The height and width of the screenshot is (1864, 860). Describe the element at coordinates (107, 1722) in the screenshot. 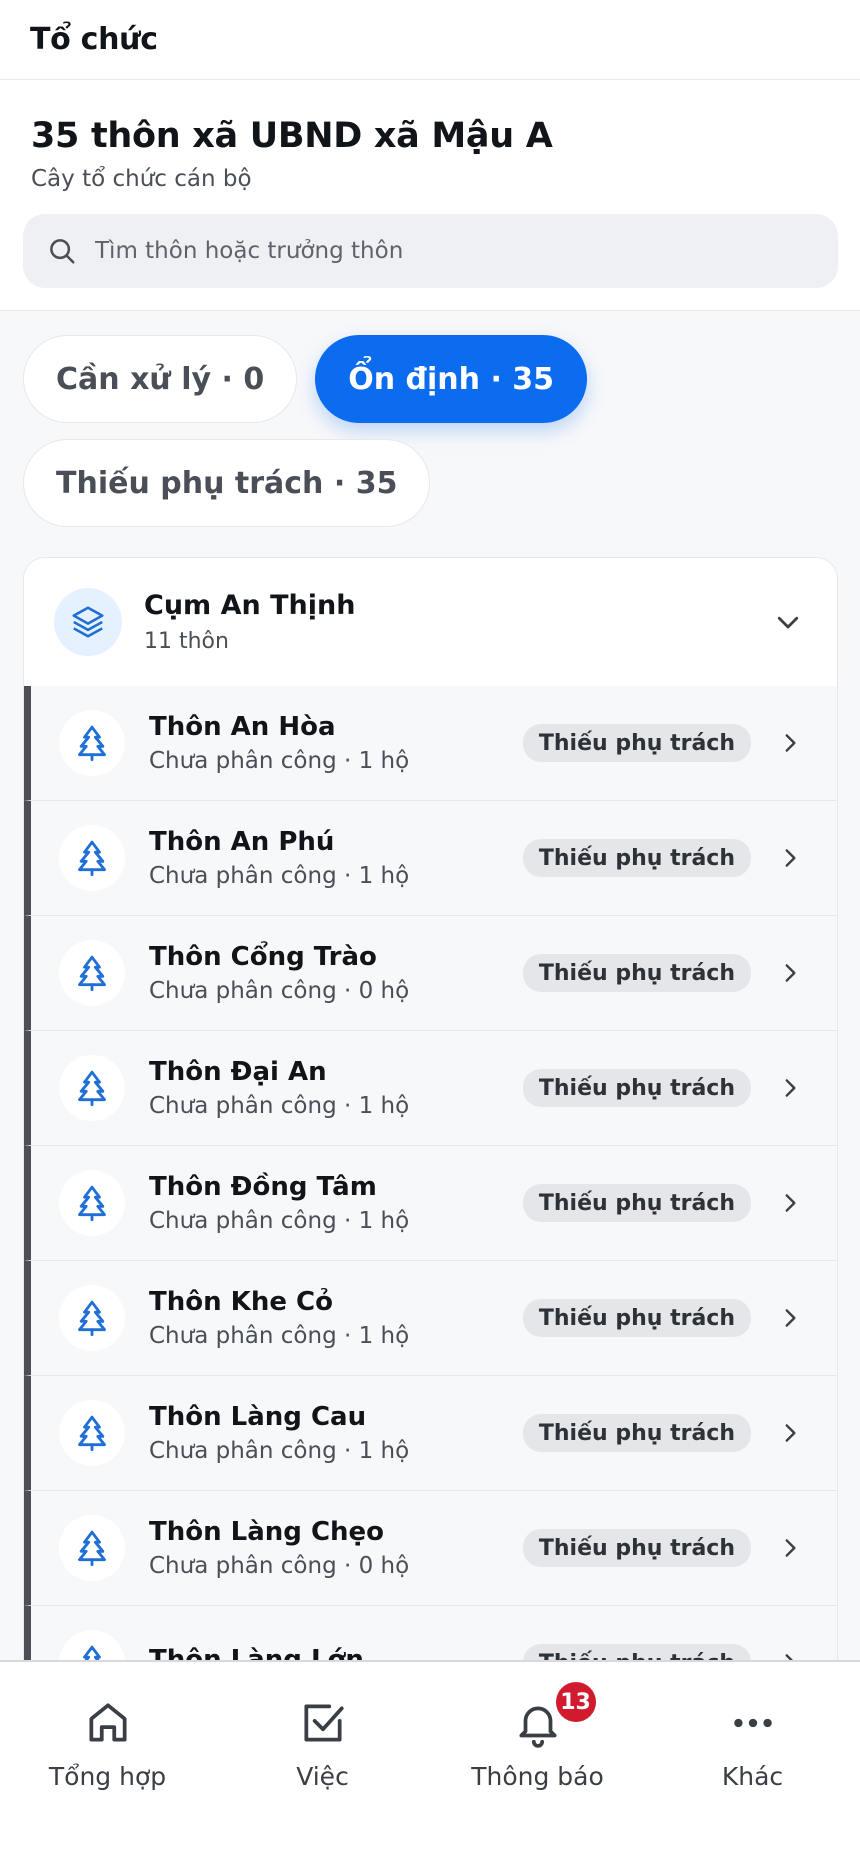

I see `home-icon` at that location.